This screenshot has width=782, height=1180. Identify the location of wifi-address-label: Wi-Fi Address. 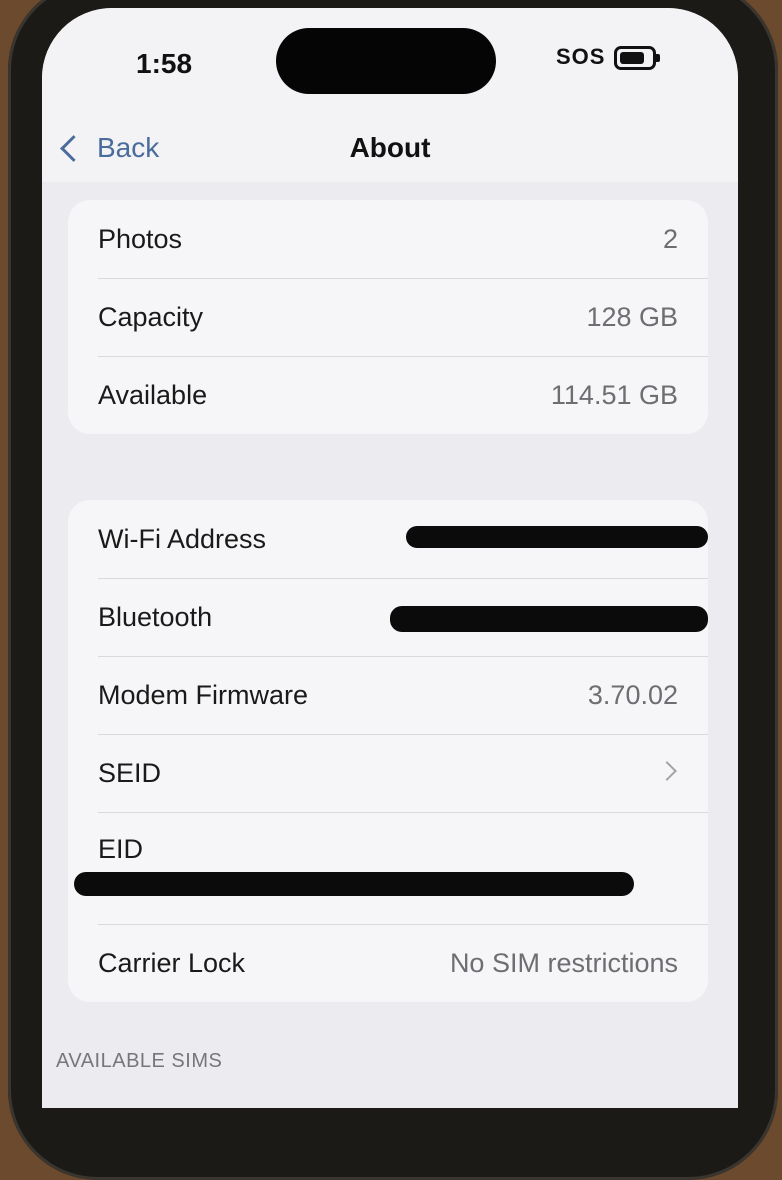
(182, 539).